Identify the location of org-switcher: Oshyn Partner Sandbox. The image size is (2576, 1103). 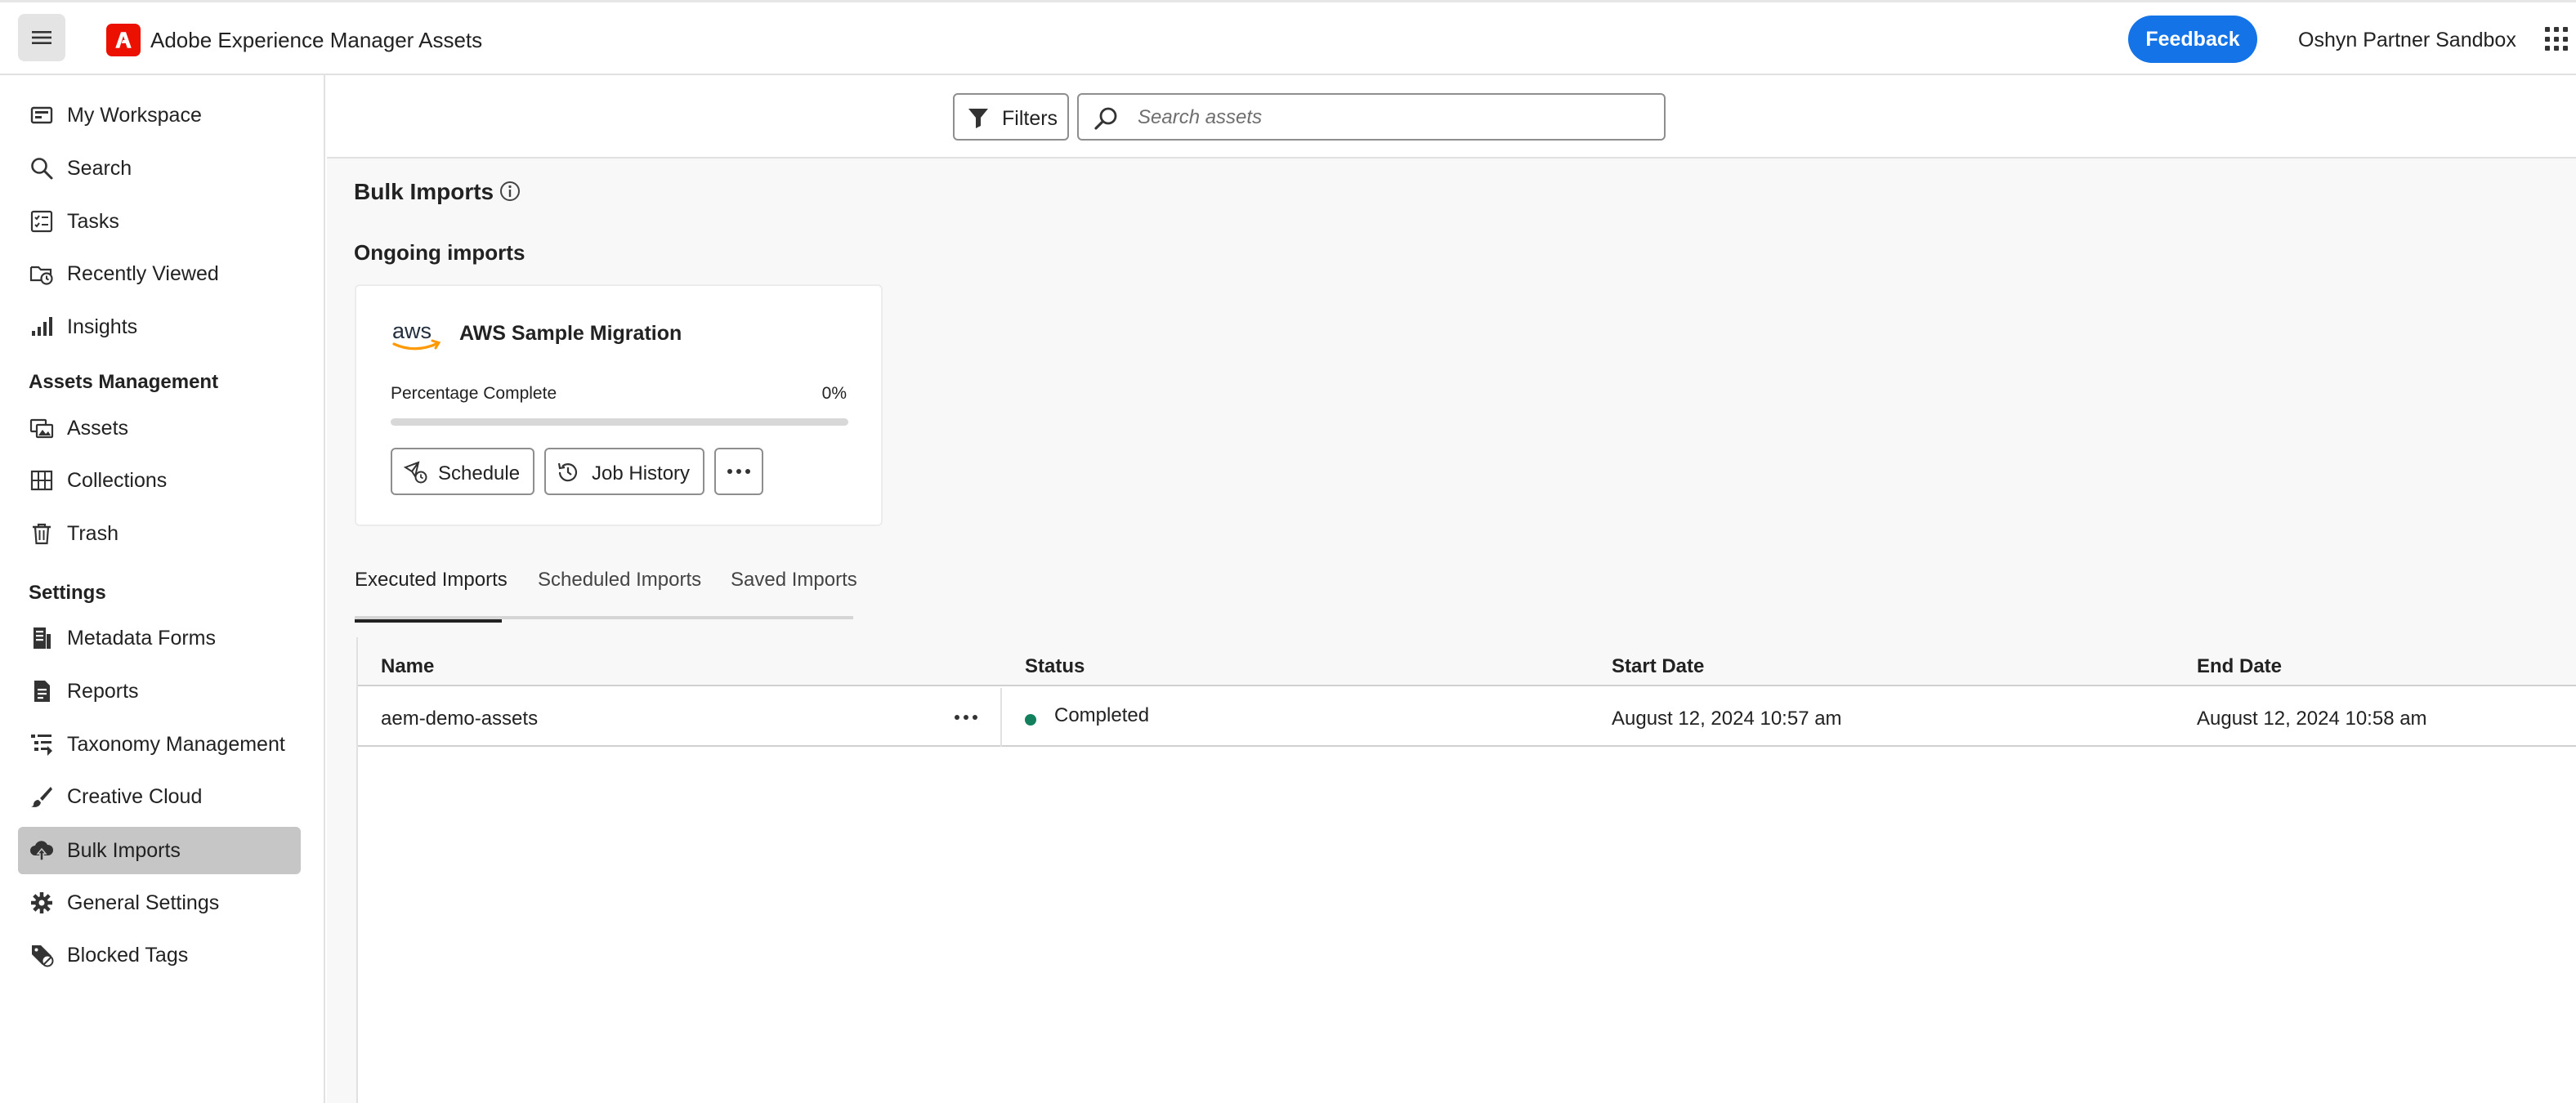
(2407, 40).